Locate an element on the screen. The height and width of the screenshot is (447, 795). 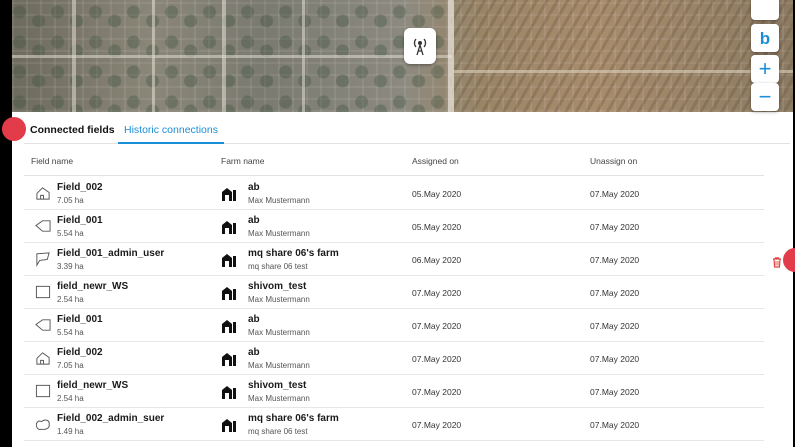
zoom-in-button: + is located at coordinates (765, 69).